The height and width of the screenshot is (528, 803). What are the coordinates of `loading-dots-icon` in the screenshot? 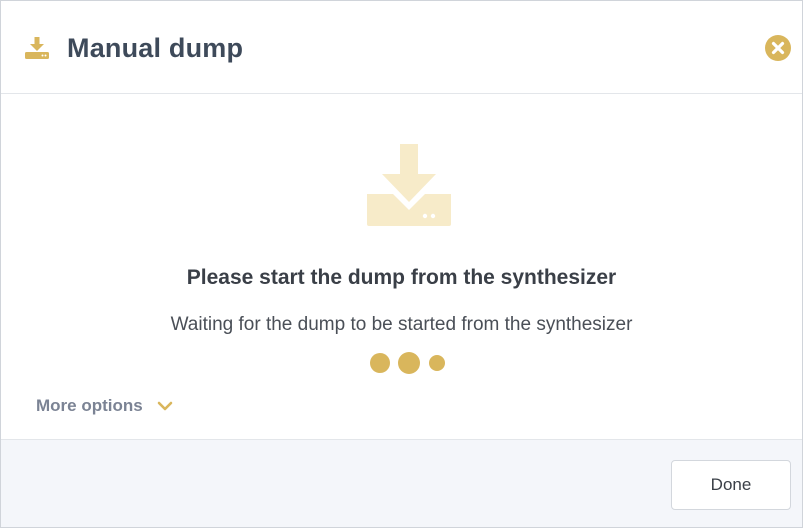 It's located at (407, 363).